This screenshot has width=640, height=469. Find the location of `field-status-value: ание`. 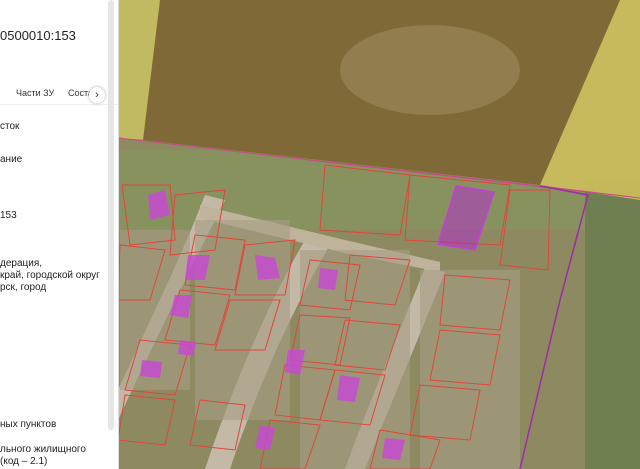

field-status-value: ание is located at coordinates (11, 159).